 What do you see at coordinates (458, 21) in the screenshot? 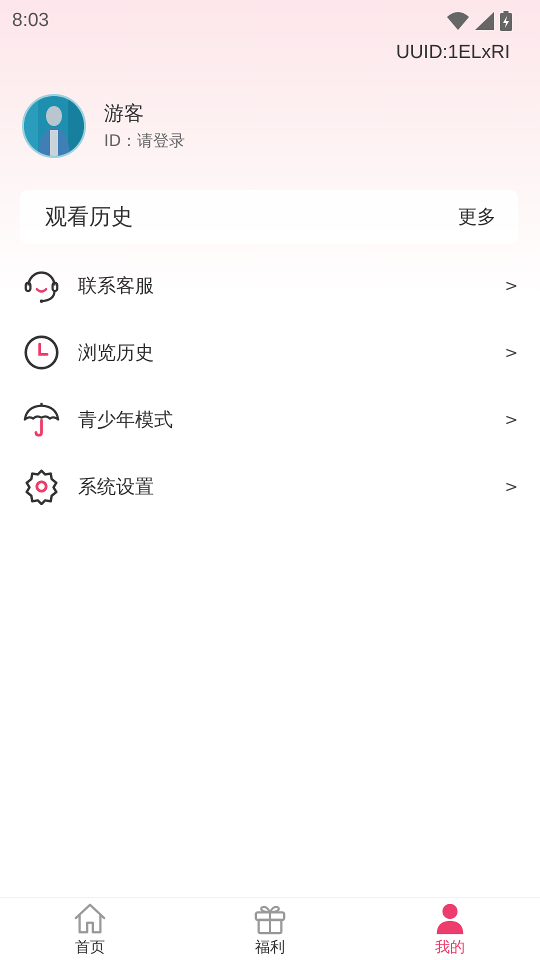
I see `wifi-icon` at bounding box center [458, 21].